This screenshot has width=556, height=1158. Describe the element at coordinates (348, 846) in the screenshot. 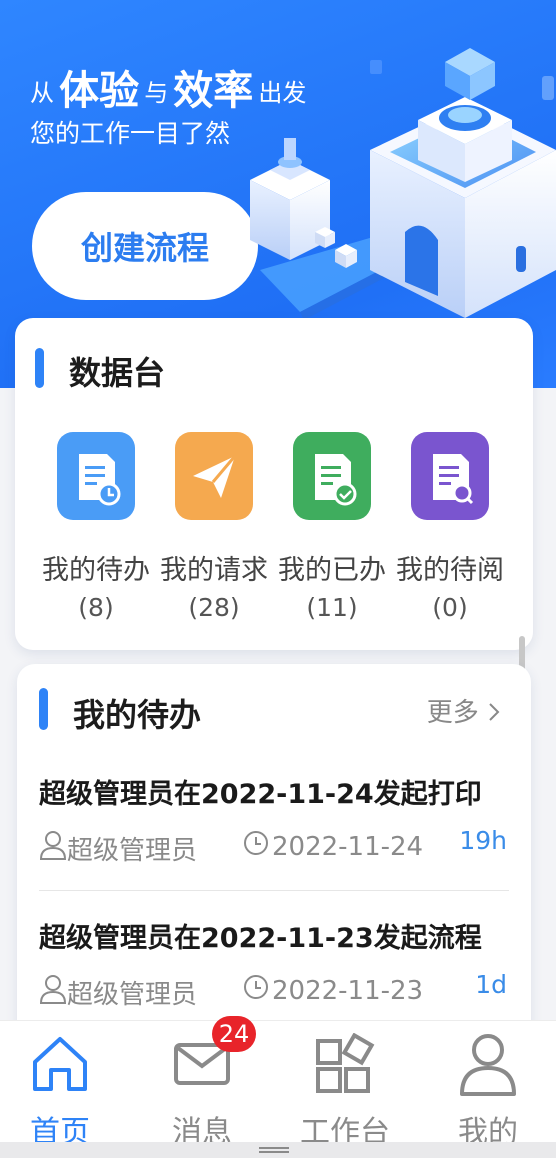

I see `todo-item-date-text: 2022-11-24` at that location.